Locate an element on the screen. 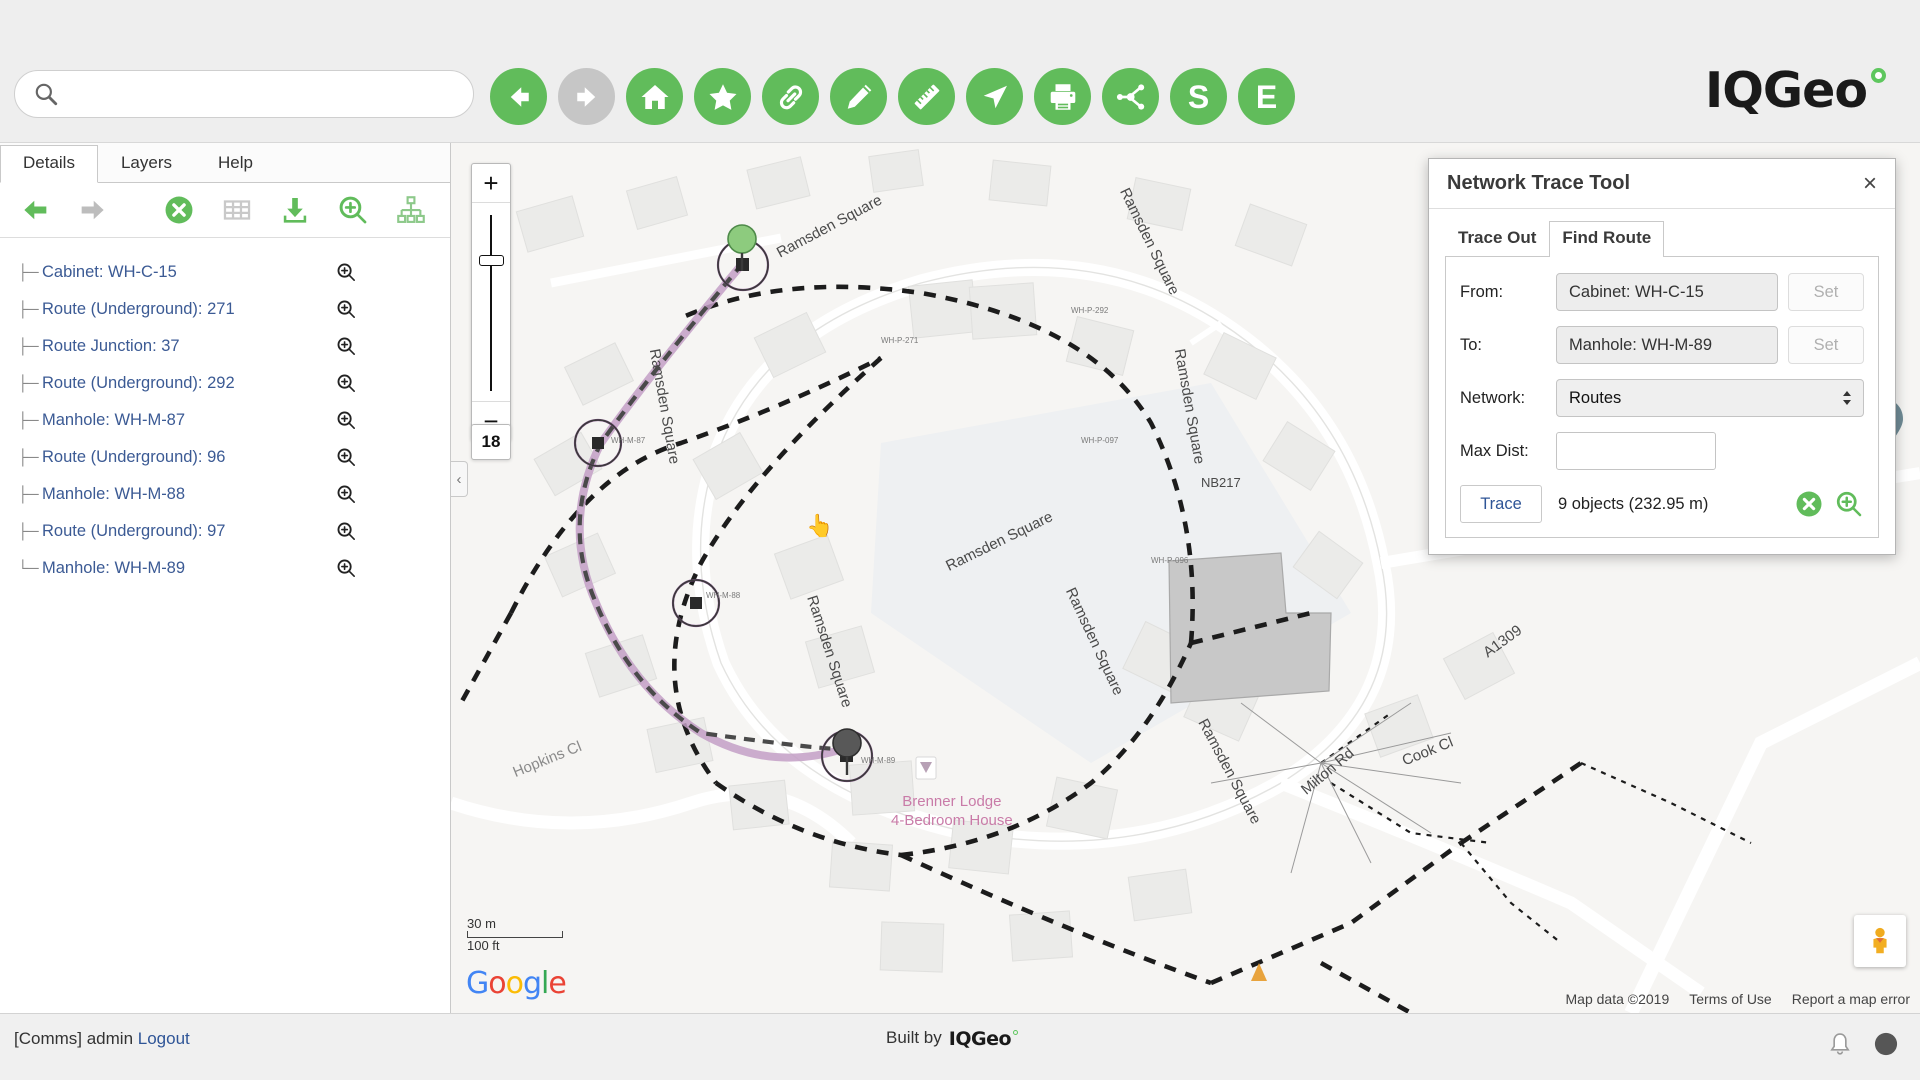 This screenshot has height=1080, width=1920. from-row: From: Cabinet: WH-C-15 Set is located at coordinates (1662, 292).